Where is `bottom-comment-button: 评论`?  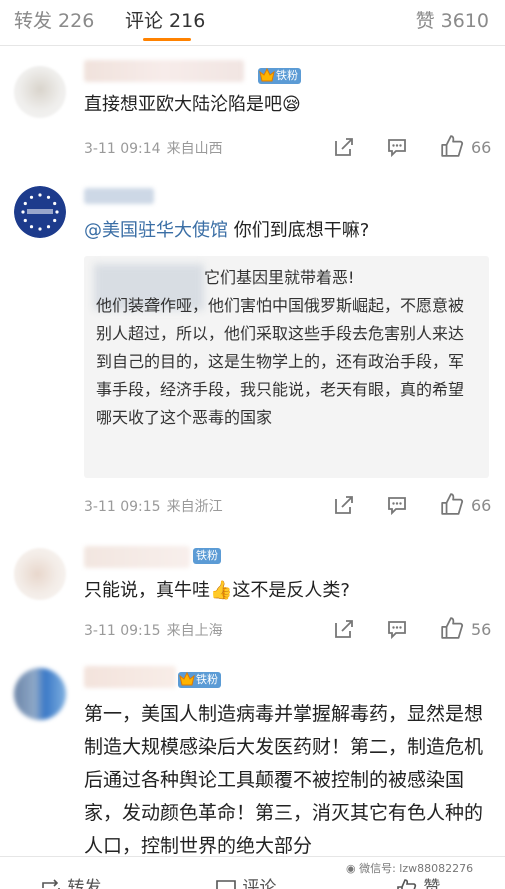
bottom-comment-button: 评论 is located at coordinates (245, 881).